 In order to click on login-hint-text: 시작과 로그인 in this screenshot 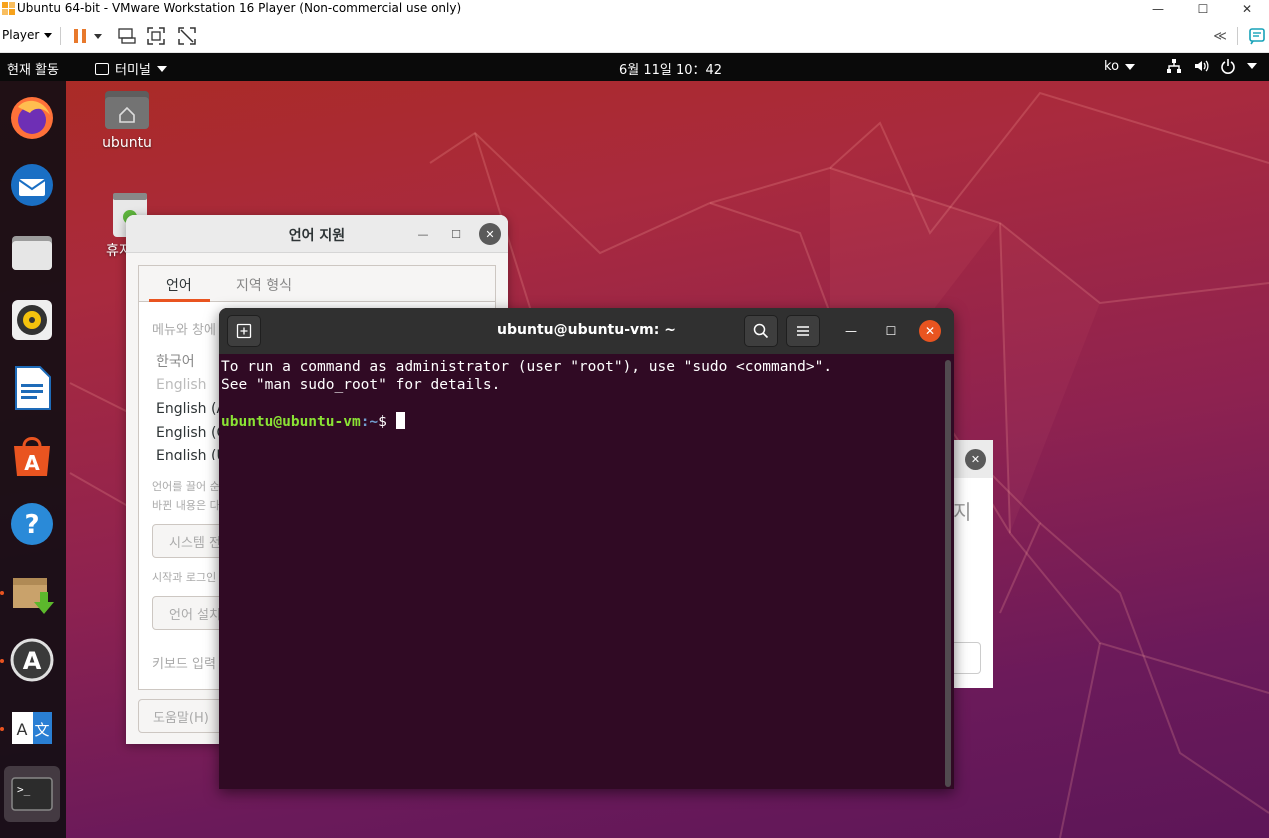, I will do `click(184, 577)`.